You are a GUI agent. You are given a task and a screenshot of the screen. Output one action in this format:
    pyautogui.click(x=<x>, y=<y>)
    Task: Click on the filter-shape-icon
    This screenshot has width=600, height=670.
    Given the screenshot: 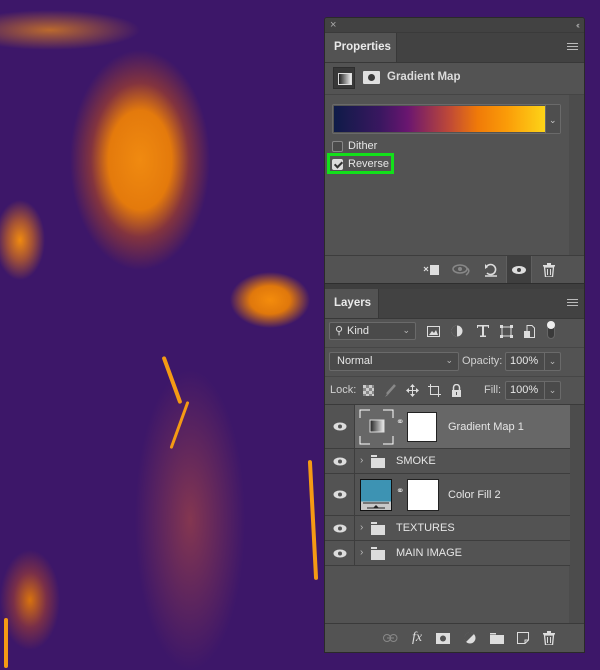 What is the action you would take?
    pyautogui.click(x=506, y=331)
    